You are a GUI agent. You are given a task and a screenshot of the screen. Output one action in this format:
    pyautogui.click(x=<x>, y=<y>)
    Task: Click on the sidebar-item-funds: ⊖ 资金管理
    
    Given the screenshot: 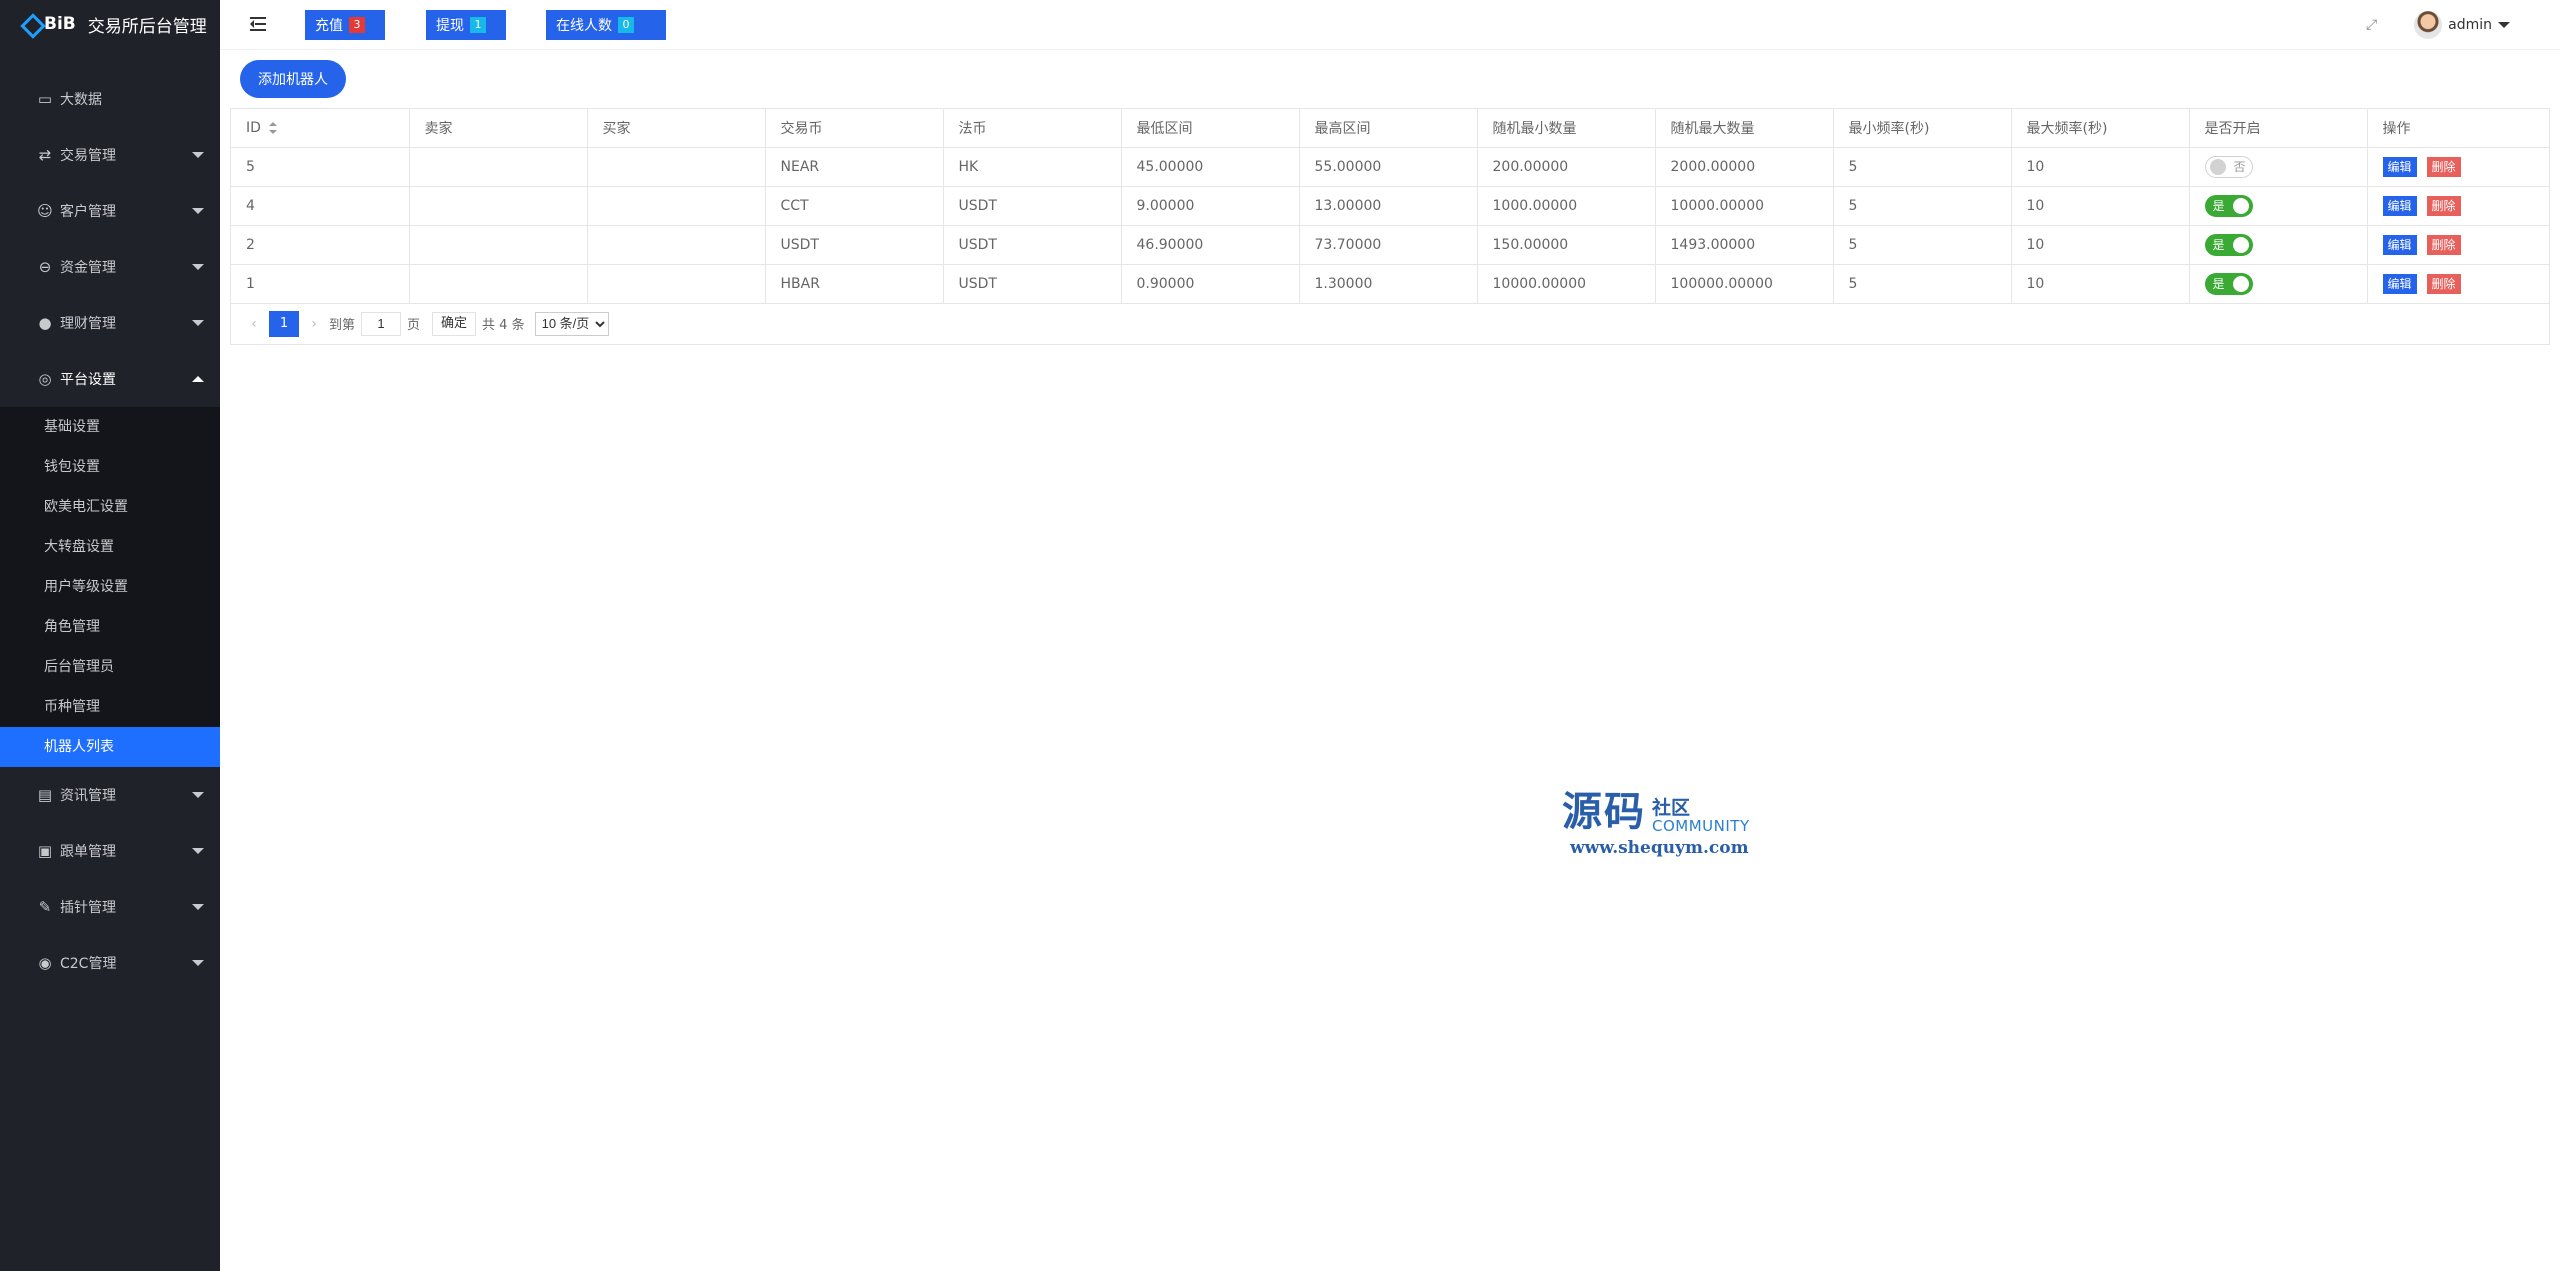 What is the action you would take?
    pyautogui.click(x=110, y=267)
    